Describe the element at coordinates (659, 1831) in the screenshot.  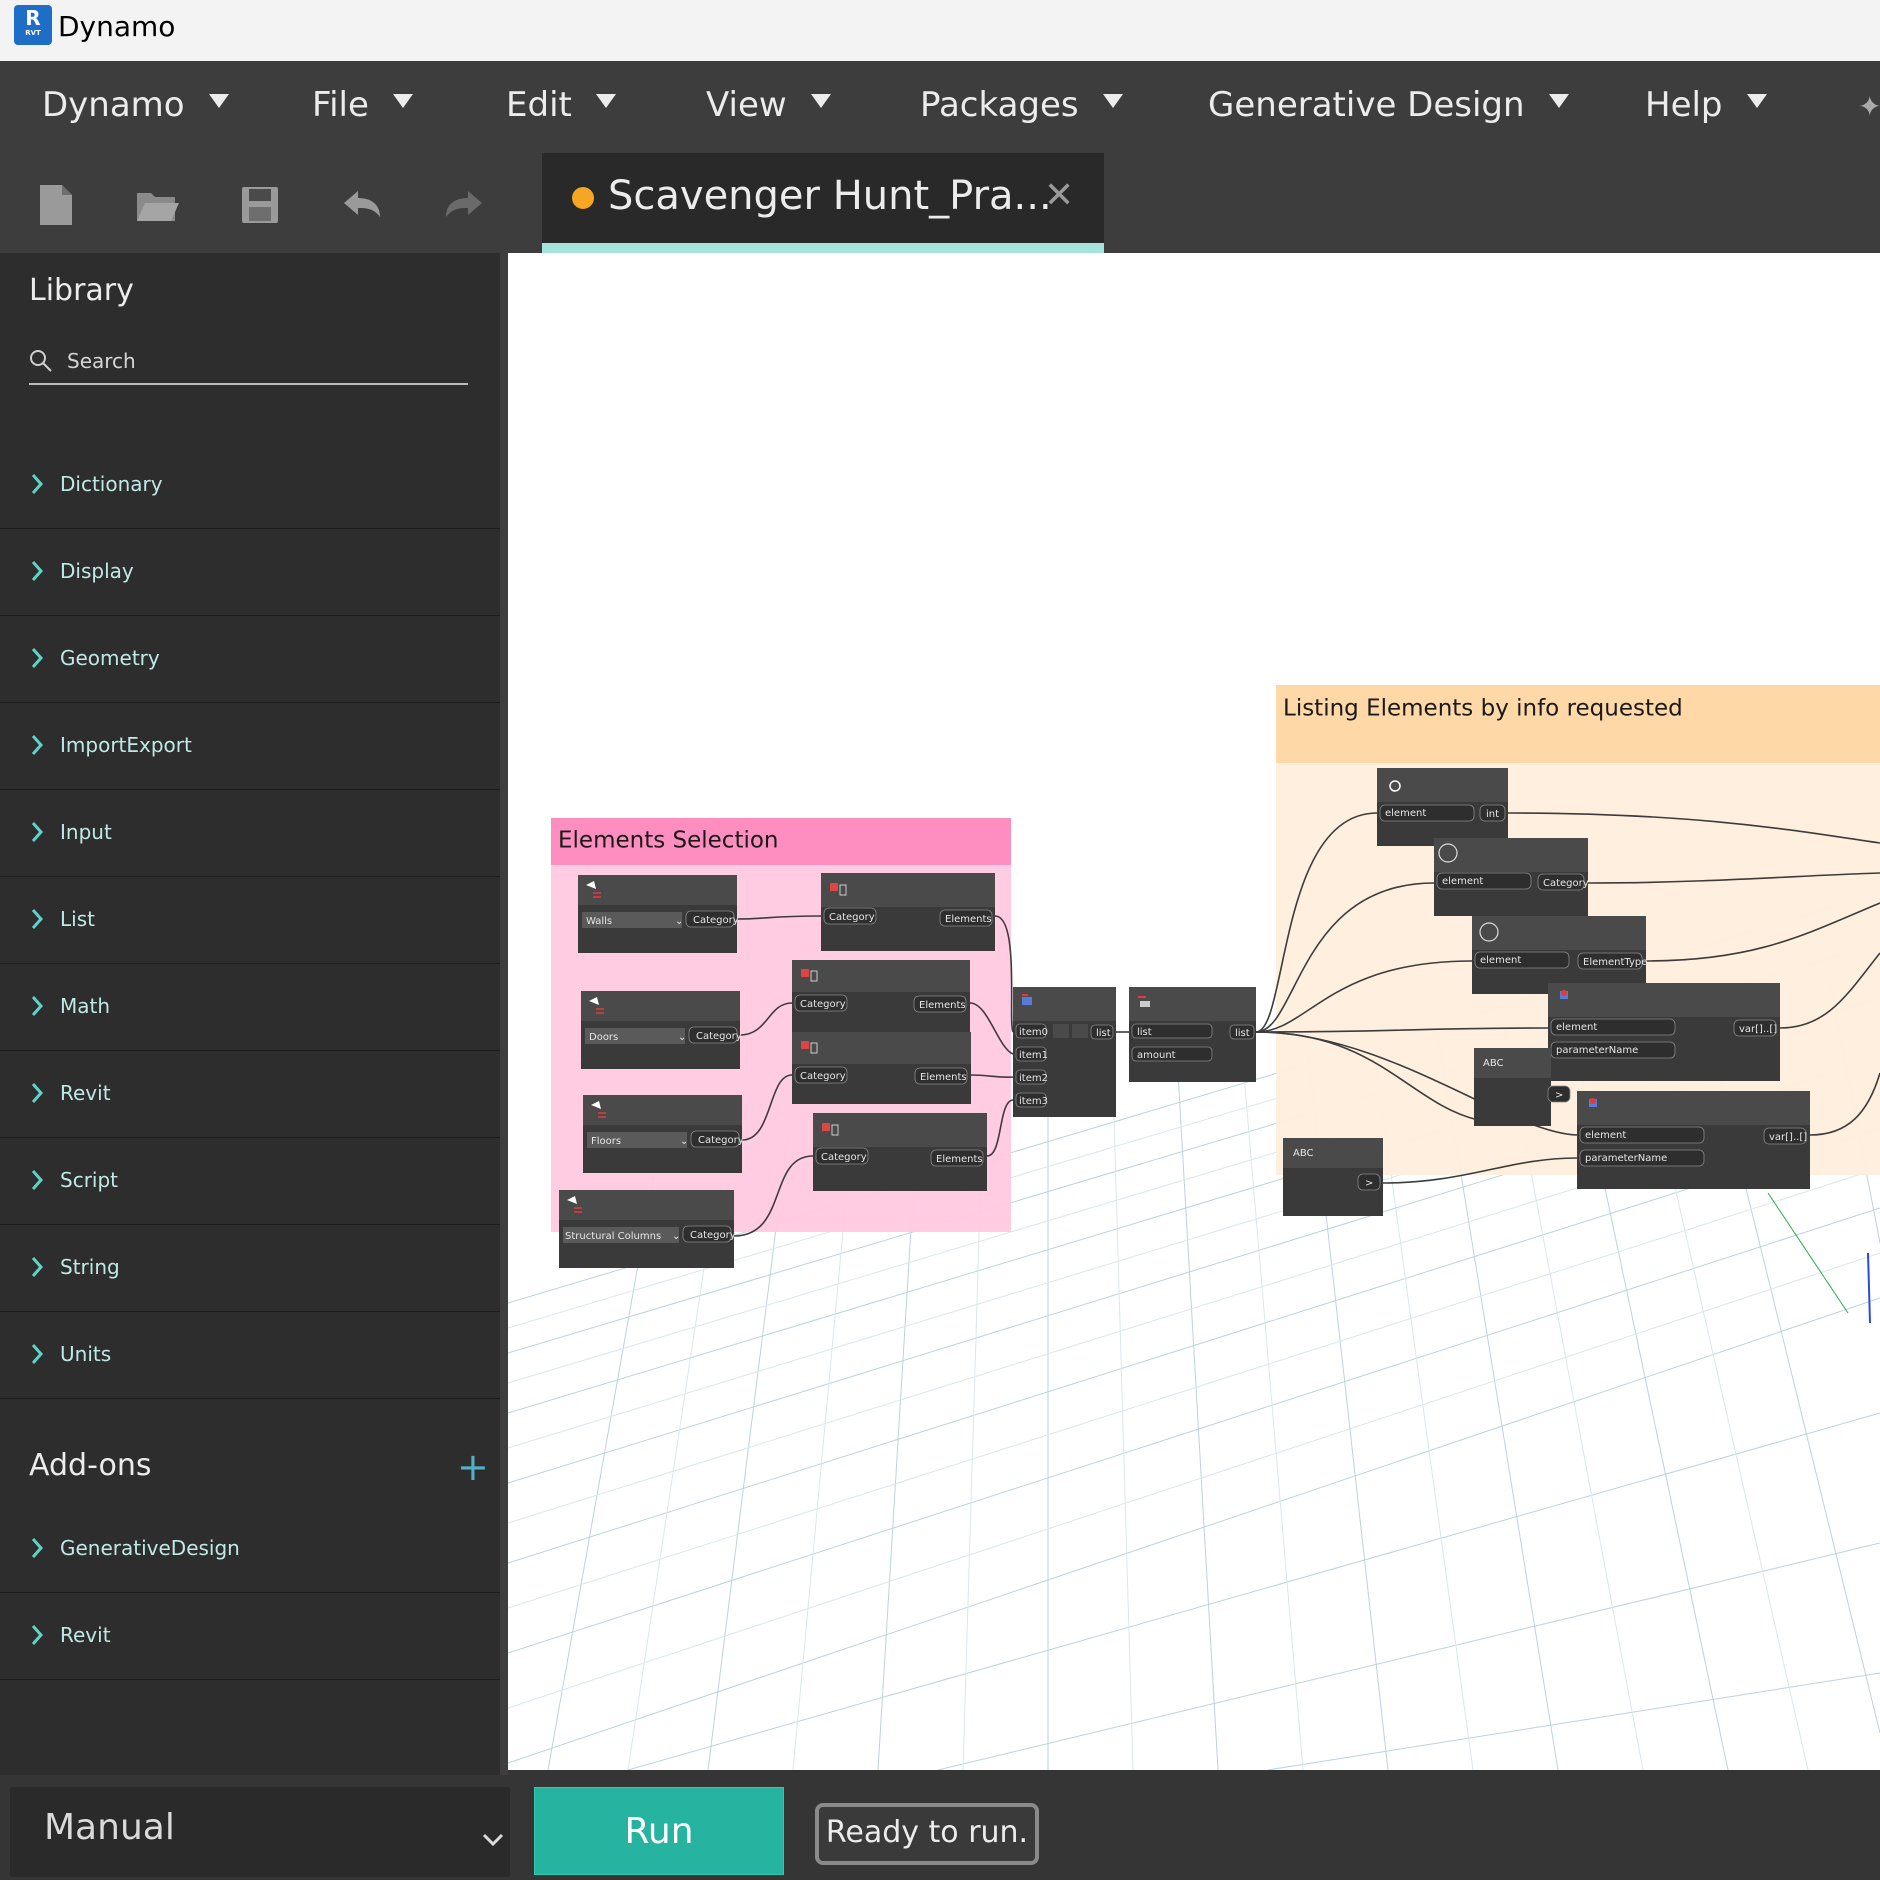
I see `run-button: Run` at that location.